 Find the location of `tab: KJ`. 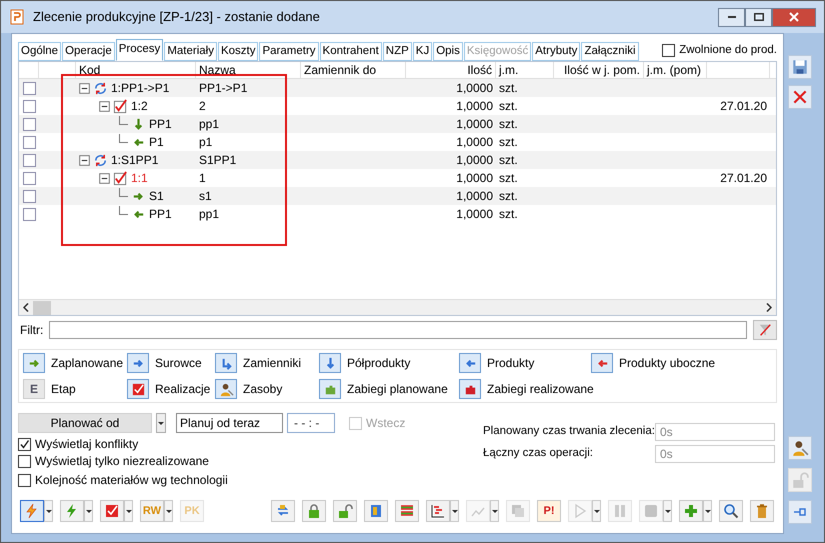

tab: KJ is located at coordinates (422, 51).